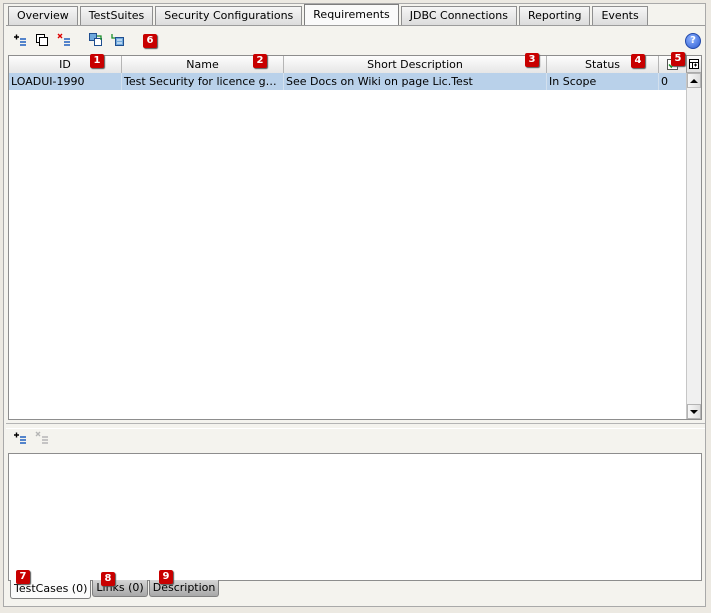 The image size is (711, 613). Describe the element at coordinates (638, 61) in the screenshot. I see `callout-badge-4: 4` at that location.